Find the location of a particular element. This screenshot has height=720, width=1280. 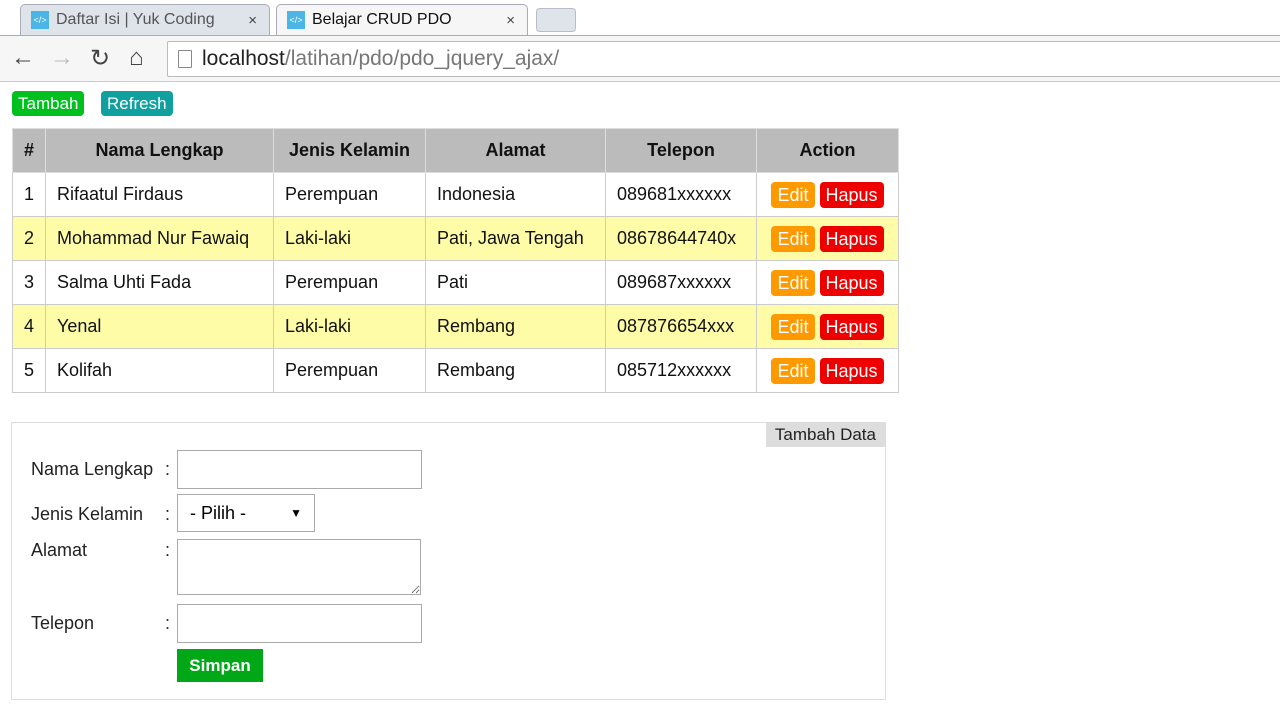

col-telepon: Telepon is located at coordinates (681, 150).